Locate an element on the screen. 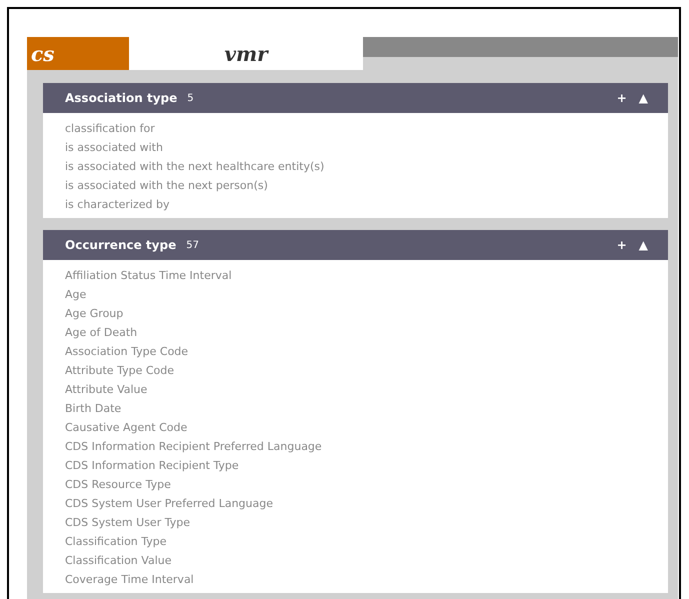 This screenshot has width=689, height=599. list-item: Attribute Value is located at coordinates (106, 389).